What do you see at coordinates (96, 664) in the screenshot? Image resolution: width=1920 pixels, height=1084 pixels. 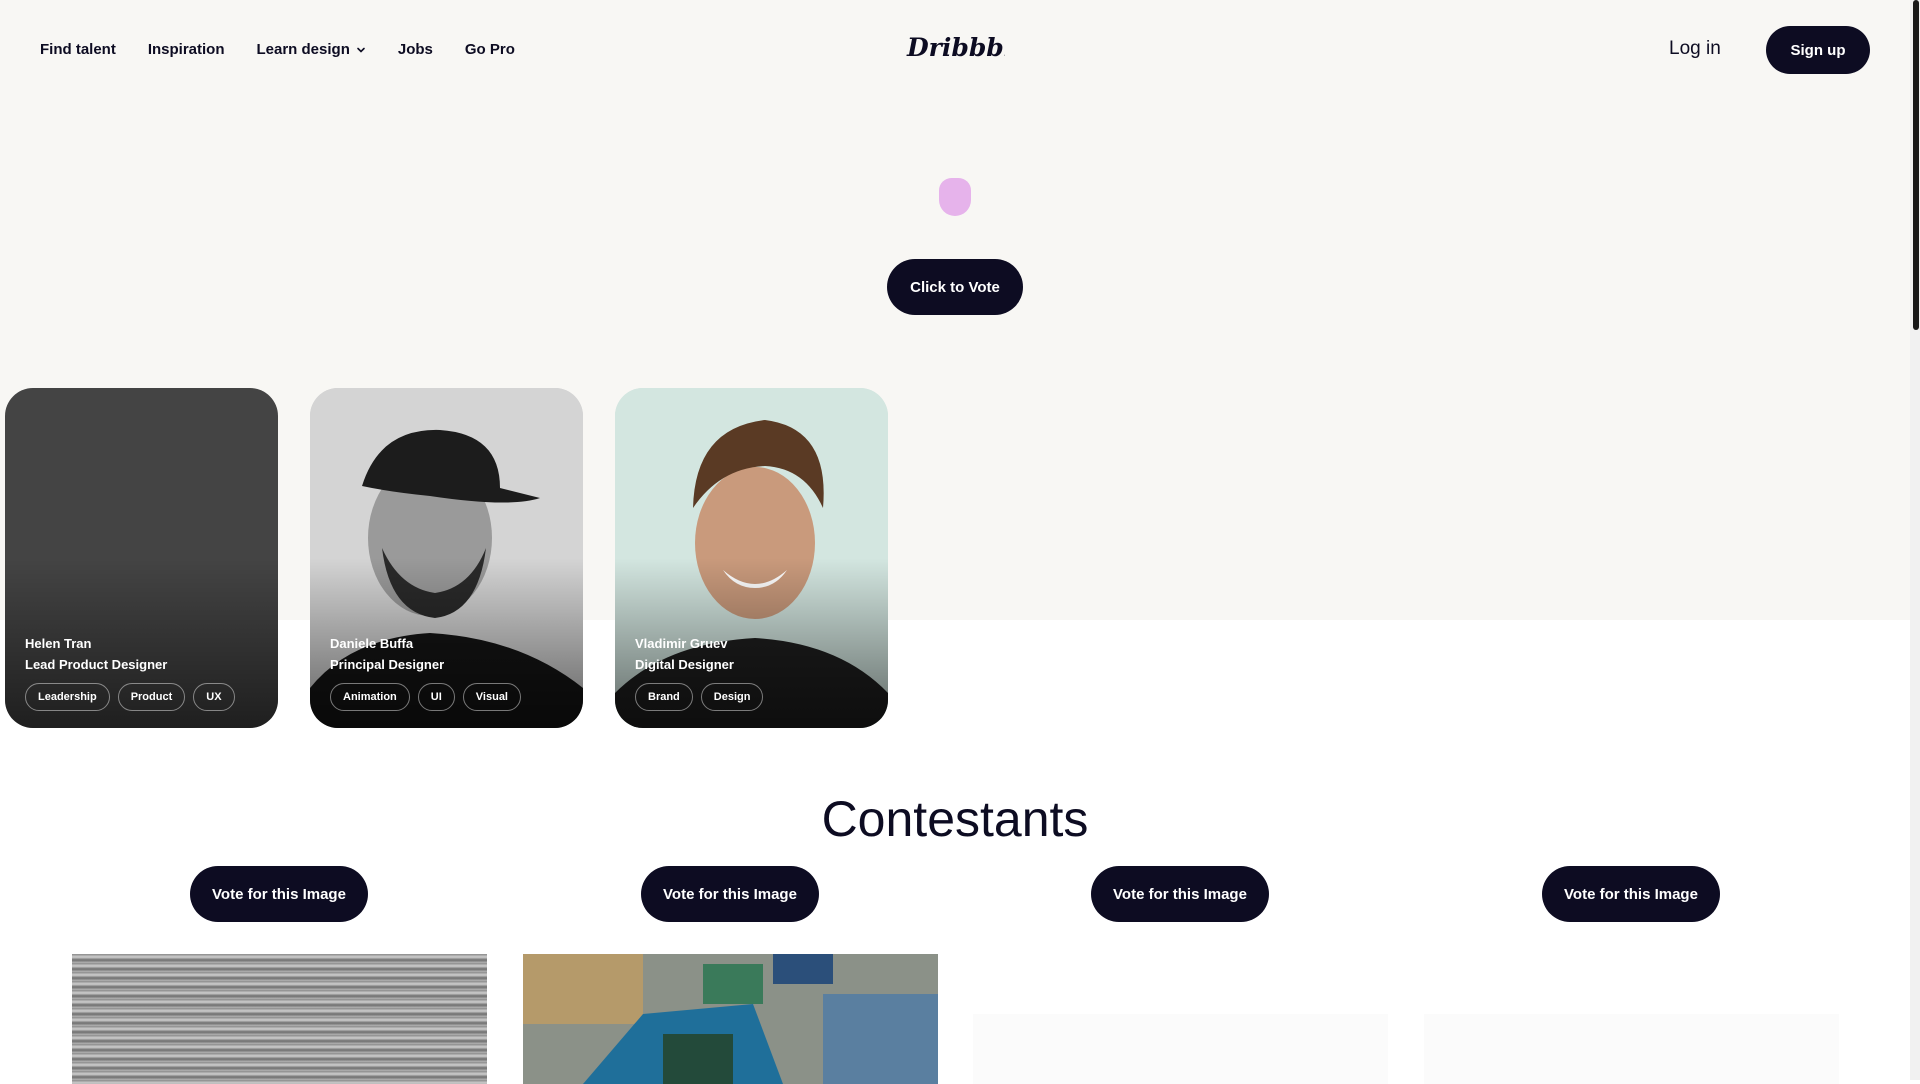 I see `designer-role: Lead Product Designer` at bounding box center [96, 664].